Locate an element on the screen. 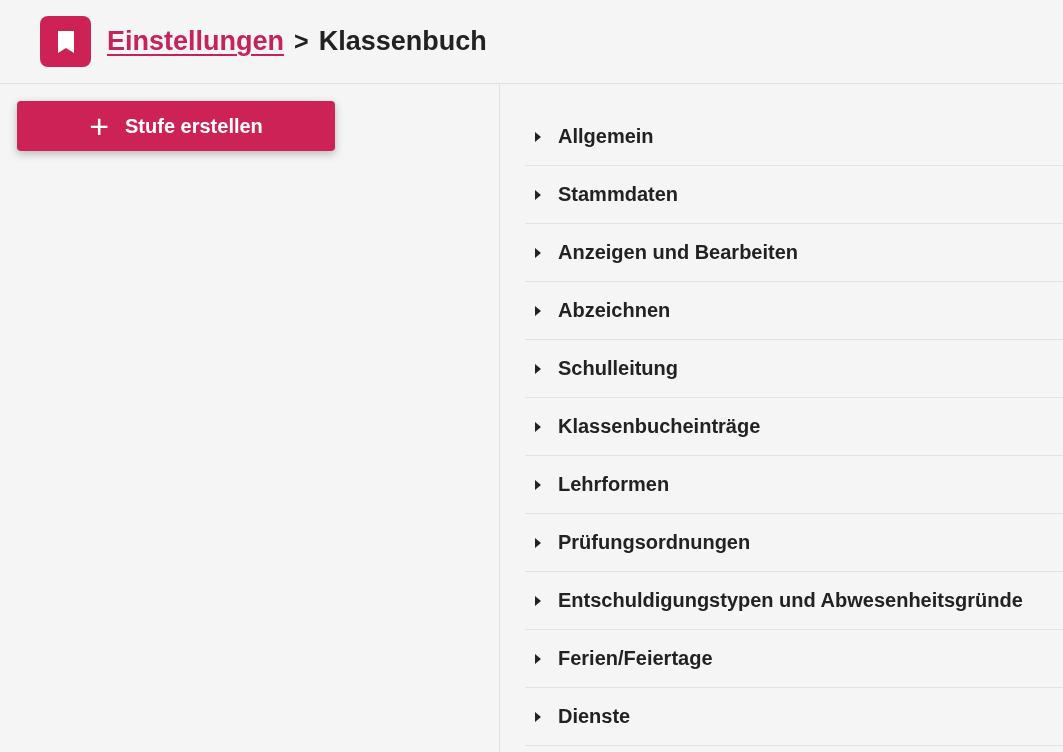 The height and width of the screenshot is (752, 1063). create-level-button: + Stufe erstellen is located at coordinates (176, 126).